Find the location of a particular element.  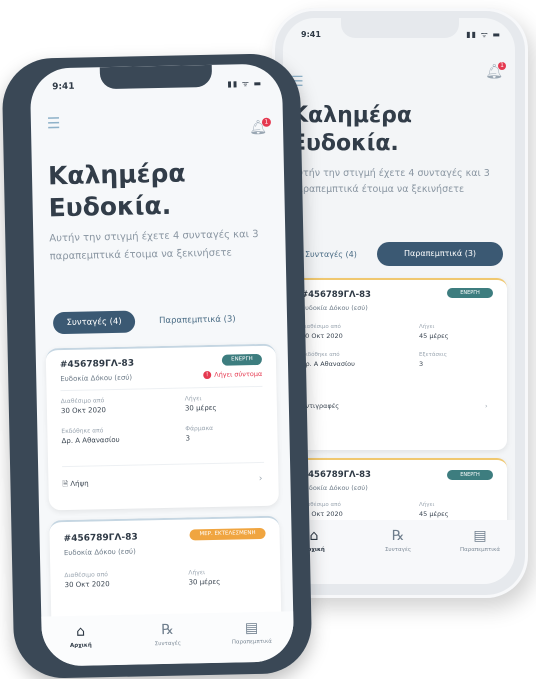

back-bottom-nav: ⌂ Αρχική ℞ Συνταγές ▤ Παραπεμπτικά is located at coordinates (399, 552).